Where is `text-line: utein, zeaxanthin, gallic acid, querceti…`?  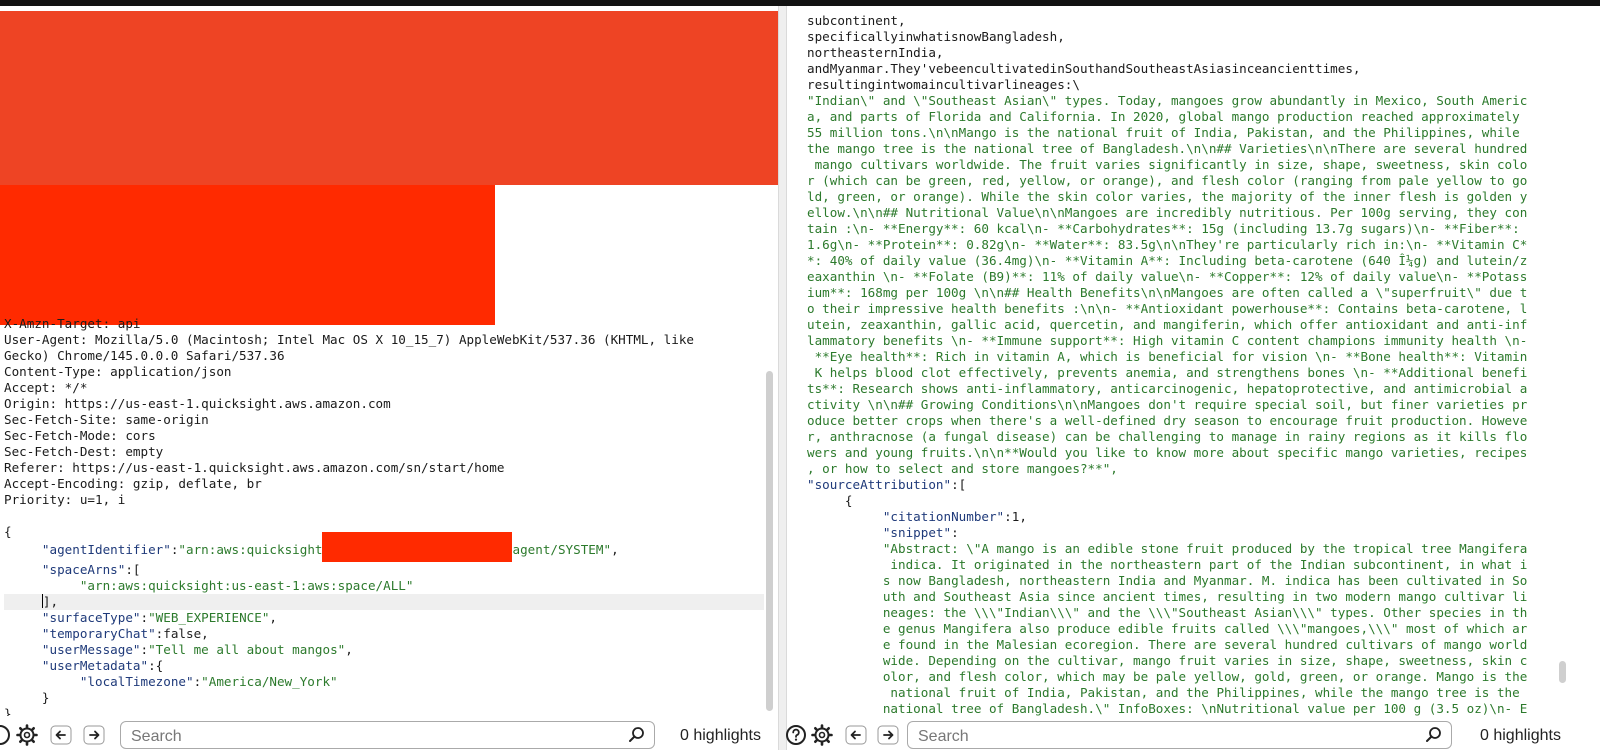 text-line: utein, zeaxanthin, gallic acid, querceti… is located at coordinates (1167, 324).